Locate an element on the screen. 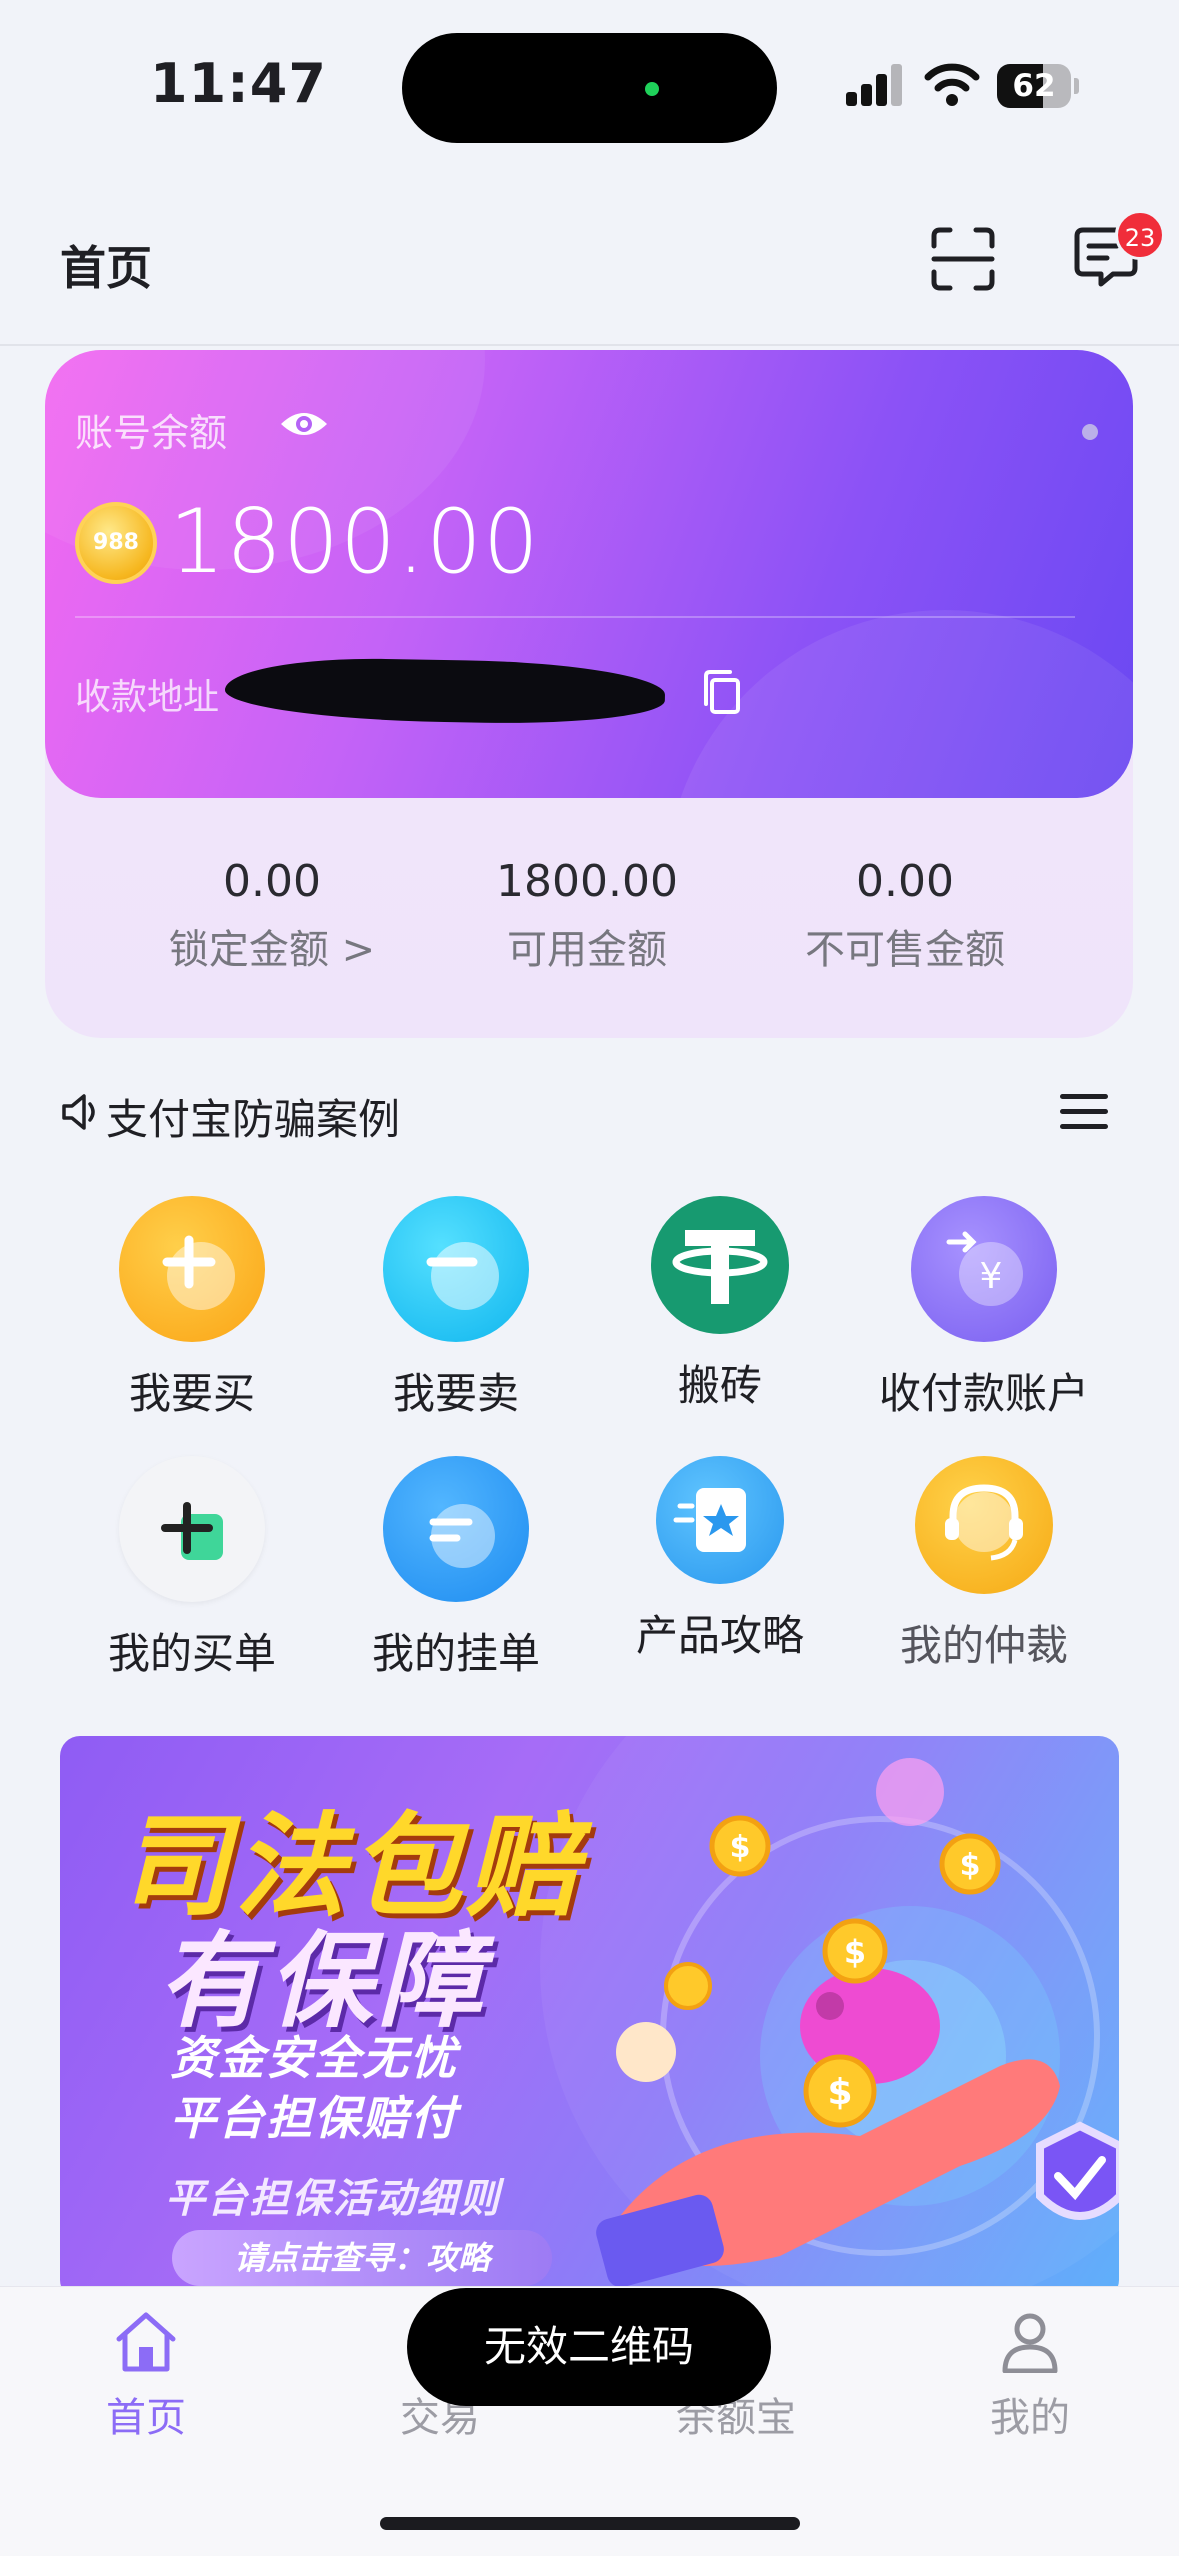 The height and width of the screenshot is (2556, 1179). camera-indicator-dot is located at coordinates (652, 89).